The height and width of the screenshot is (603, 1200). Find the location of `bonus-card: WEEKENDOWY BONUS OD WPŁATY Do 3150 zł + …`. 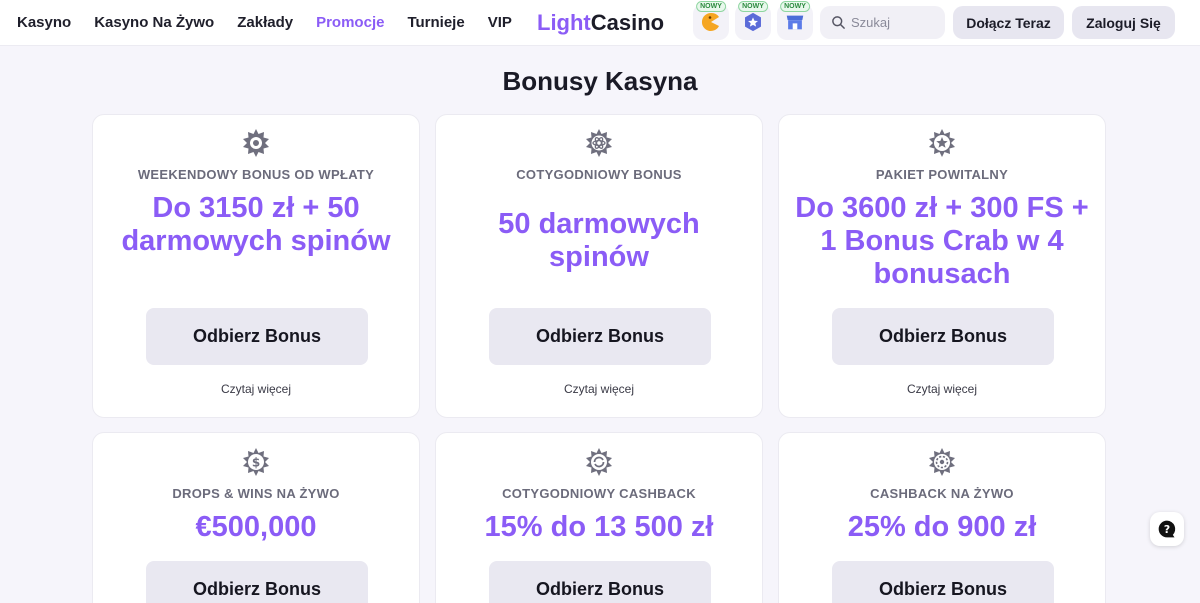

bonus-card: WEEKENDOWY BONUS OD WPŁATY Do 3150 zł + … is located at coordinates (256, 266).